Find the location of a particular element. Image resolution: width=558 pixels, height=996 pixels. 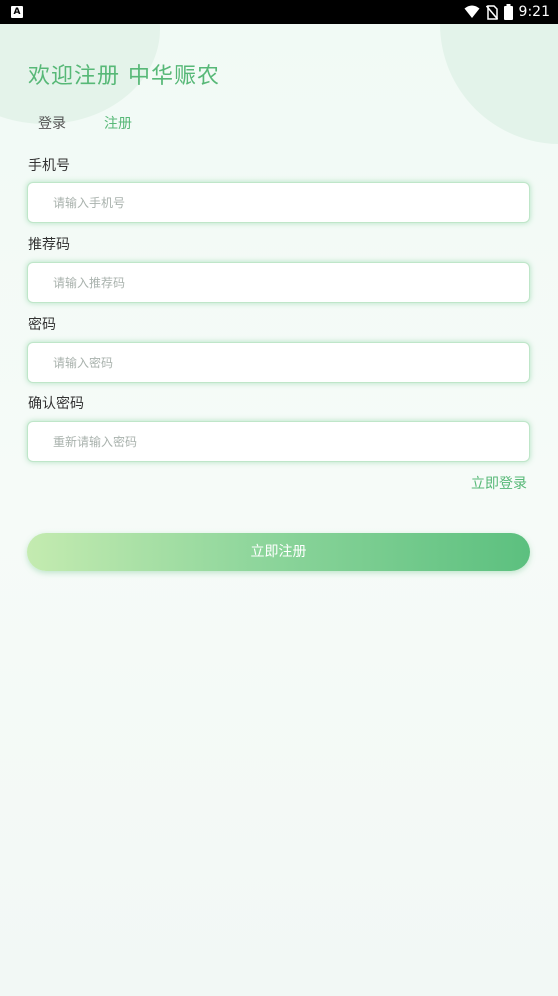

register-button: 立即注册 is located at coordinates (278, 552).